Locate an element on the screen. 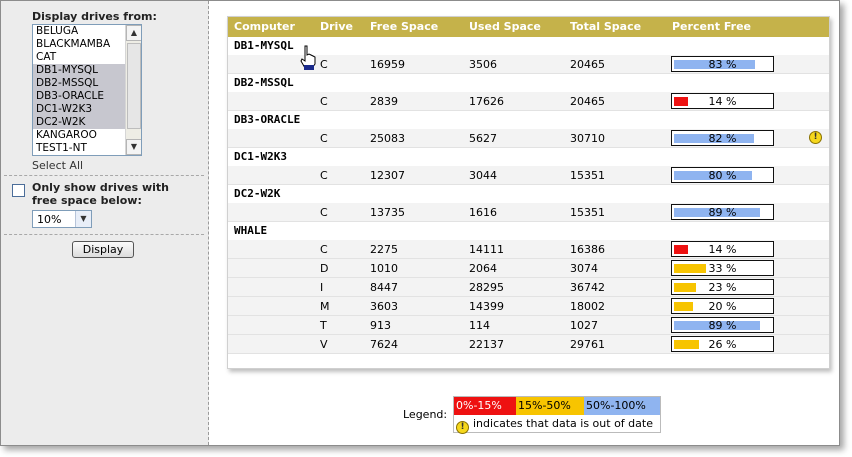 The height and width of the screenshot is (457, 852). percent-free-bar: 82 % is located at coordinates (722, 138).